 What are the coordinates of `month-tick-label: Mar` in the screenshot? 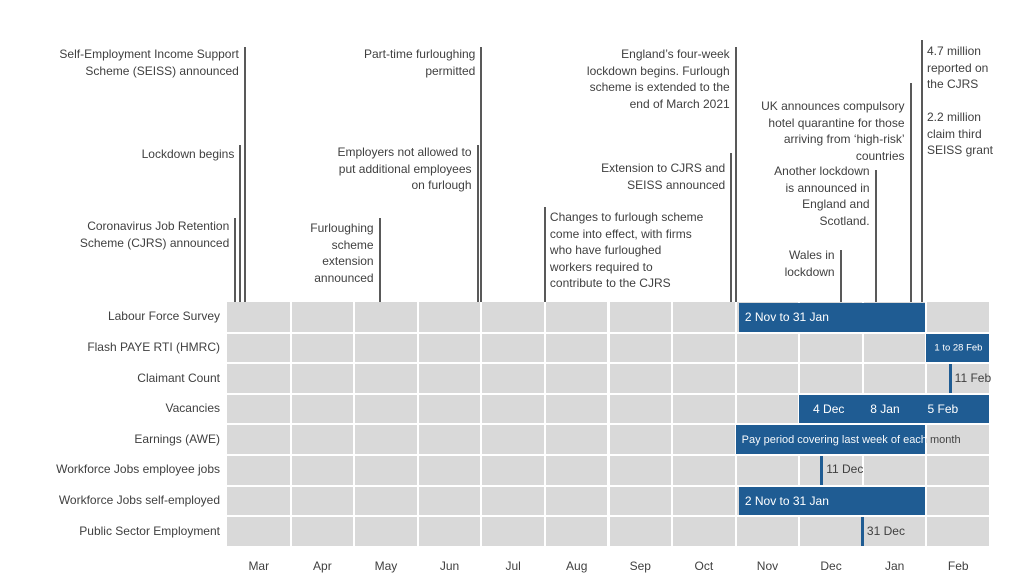 It's located at (259, 565).